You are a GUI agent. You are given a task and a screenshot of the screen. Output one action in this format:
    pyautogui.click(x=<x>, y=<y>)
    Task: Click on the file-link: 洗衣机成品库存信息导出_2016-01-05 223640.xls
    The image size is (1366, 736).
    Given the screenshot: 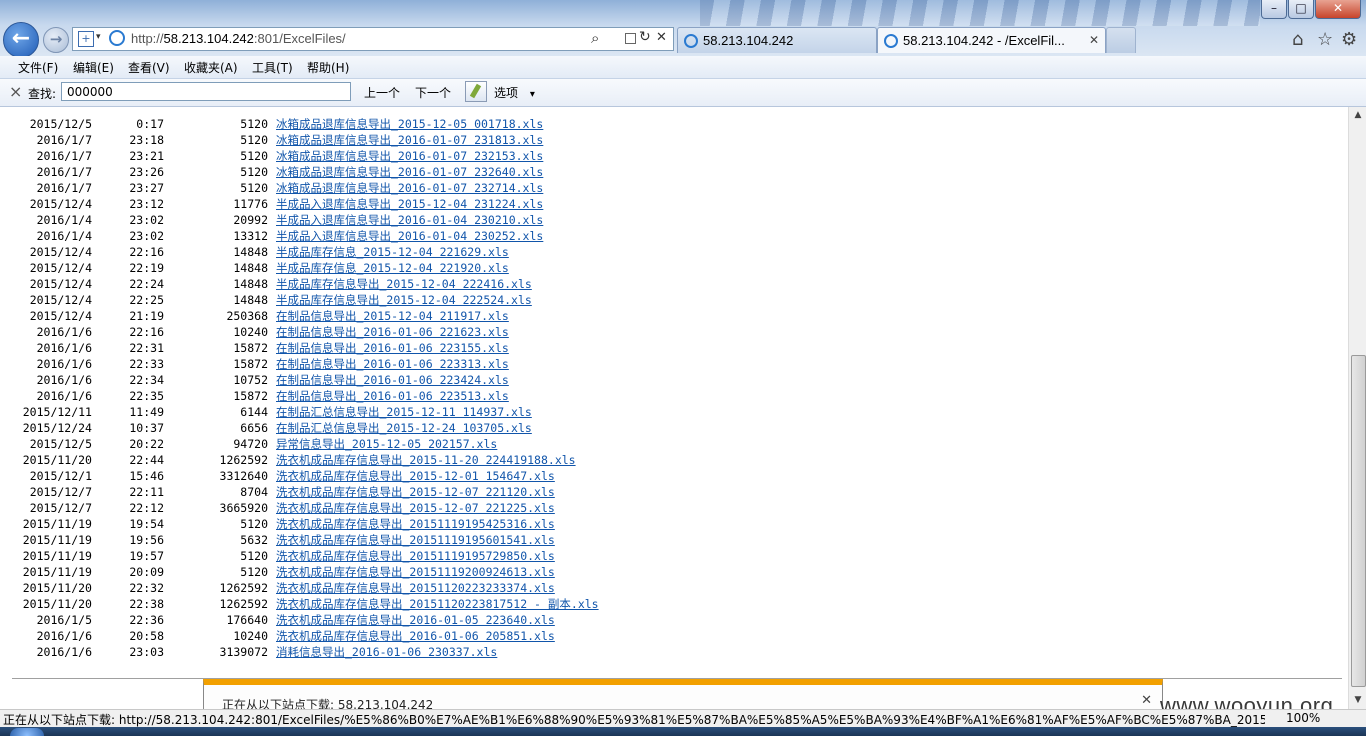 What is the action you would take?
    pyautogui.click(x=415, y=620)
    